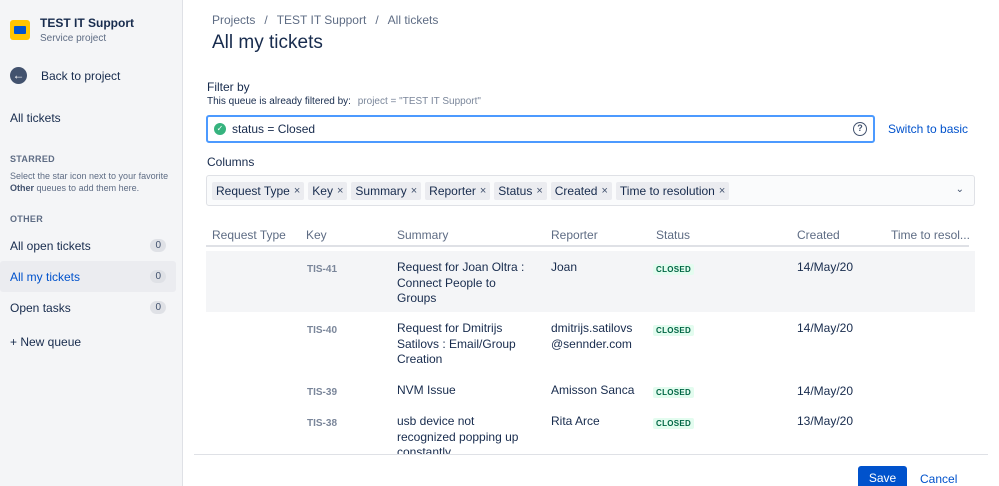  Describe the element at coordinates (422, 235) in the screenshot. I see `header-summary: Summary` at that location.